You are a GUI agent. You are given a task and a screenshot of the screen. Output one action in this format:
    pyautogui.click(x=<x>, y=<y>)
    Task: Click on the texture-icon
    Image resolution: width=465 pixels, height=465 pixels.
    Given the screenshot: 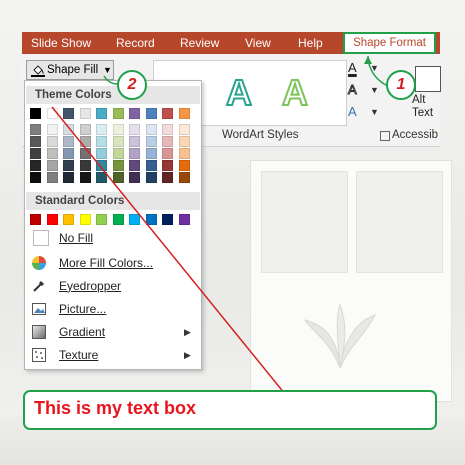 What is the action you would take?
    pyautogui.click(x=39, y=355)
    